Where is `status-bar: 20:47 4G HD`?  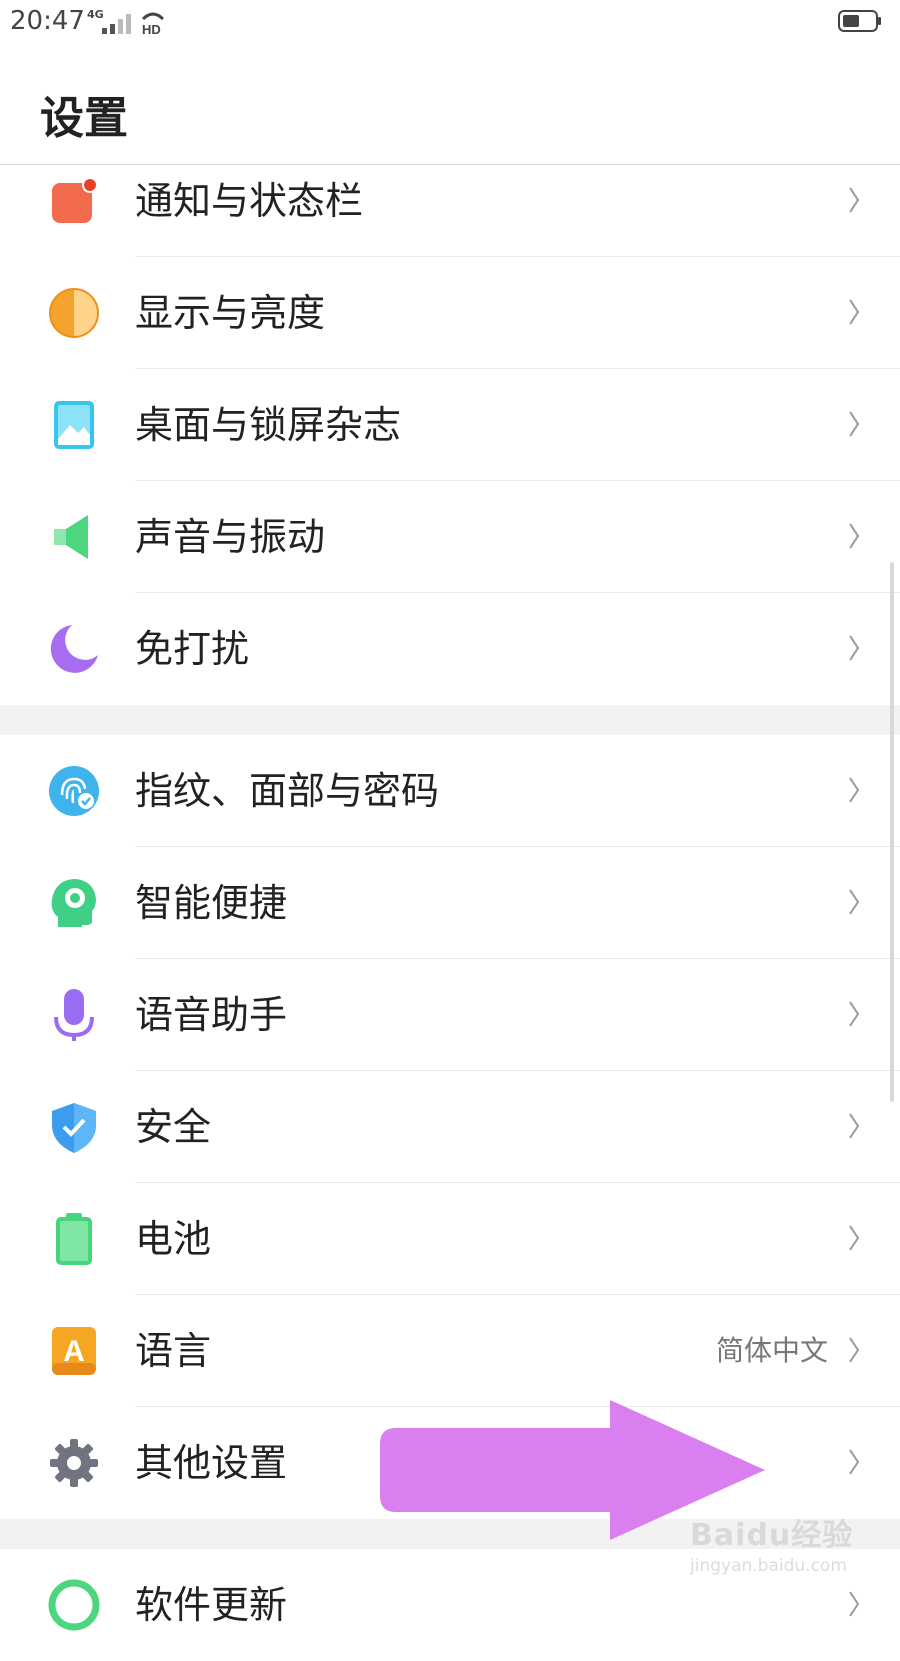
status-bar: 20:47 4G HD is located at coordinates (450, 23).